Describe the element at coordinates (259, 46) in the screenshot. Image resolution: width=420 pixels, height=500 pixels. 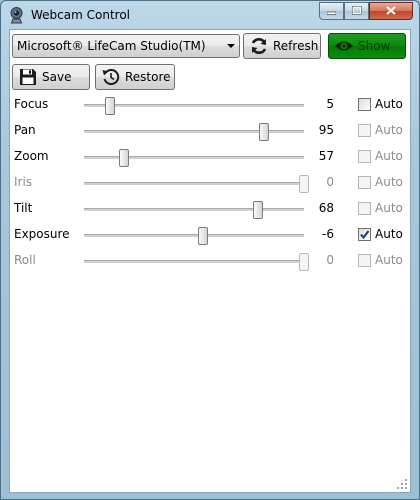
I see `refresh-icon` at that location.